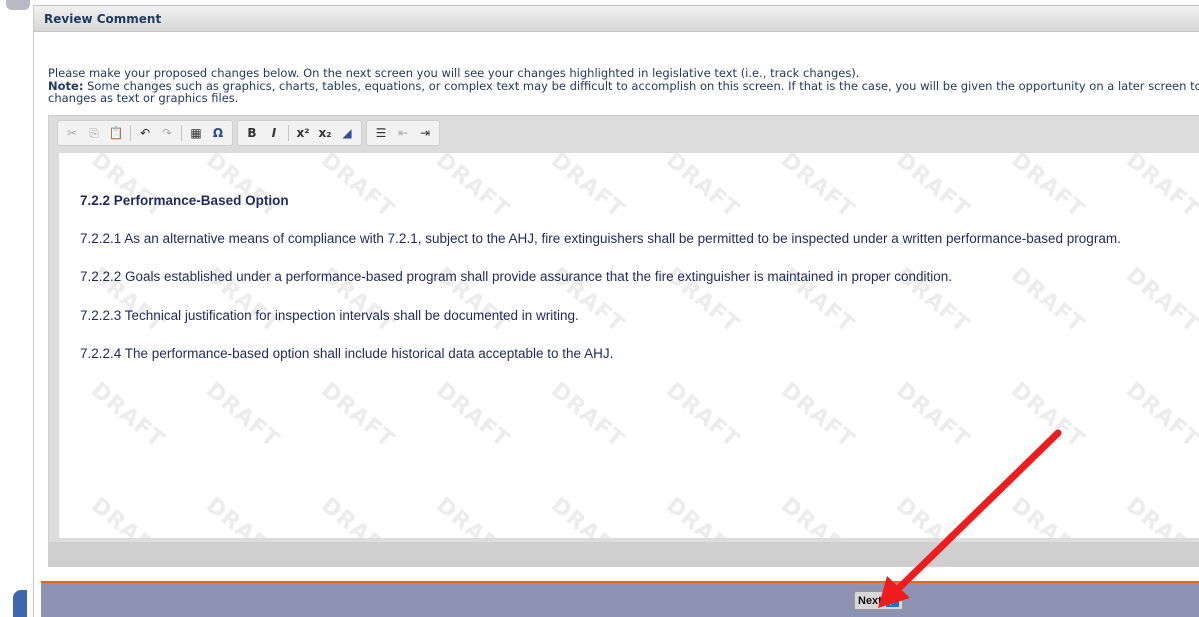 The image size is (1199, 617). Describe the element at coordinates (977, 511) in the screenshot. I see `arrow-shaft` at that location.